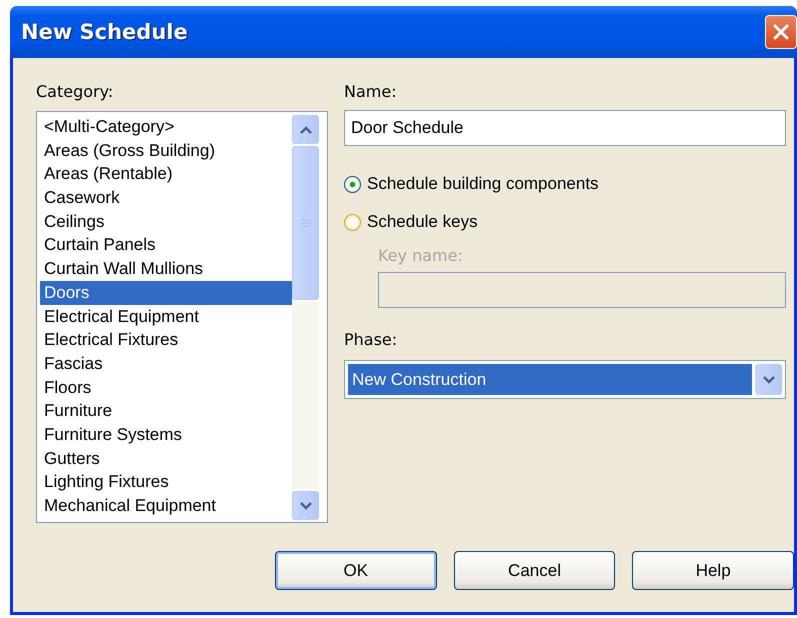  Describe the element at coordinates (166, 388) in the screenshot. I see `list-item: Floors` at that location.